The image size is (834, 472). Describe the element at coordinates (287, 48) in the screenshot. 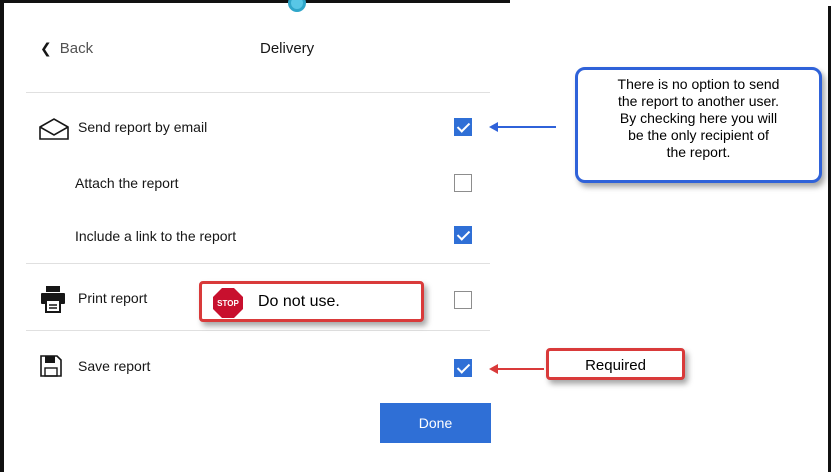

I see `page-title: Delivery` at that location.